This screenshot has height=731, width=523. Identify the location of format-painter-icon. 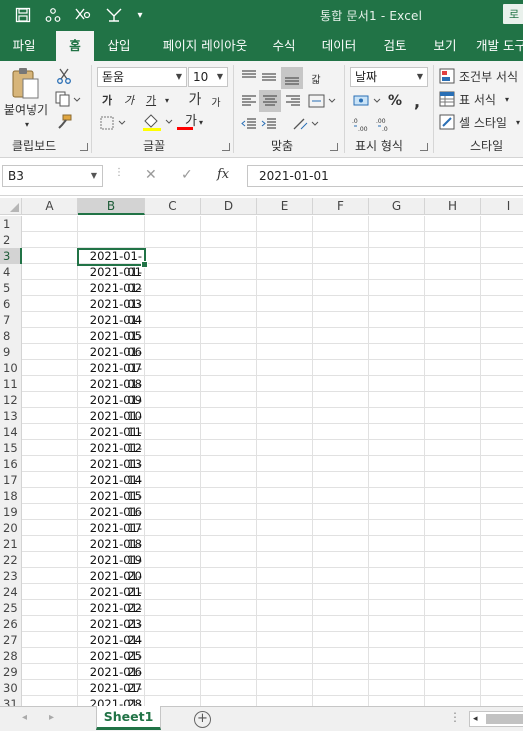
(64, 122).